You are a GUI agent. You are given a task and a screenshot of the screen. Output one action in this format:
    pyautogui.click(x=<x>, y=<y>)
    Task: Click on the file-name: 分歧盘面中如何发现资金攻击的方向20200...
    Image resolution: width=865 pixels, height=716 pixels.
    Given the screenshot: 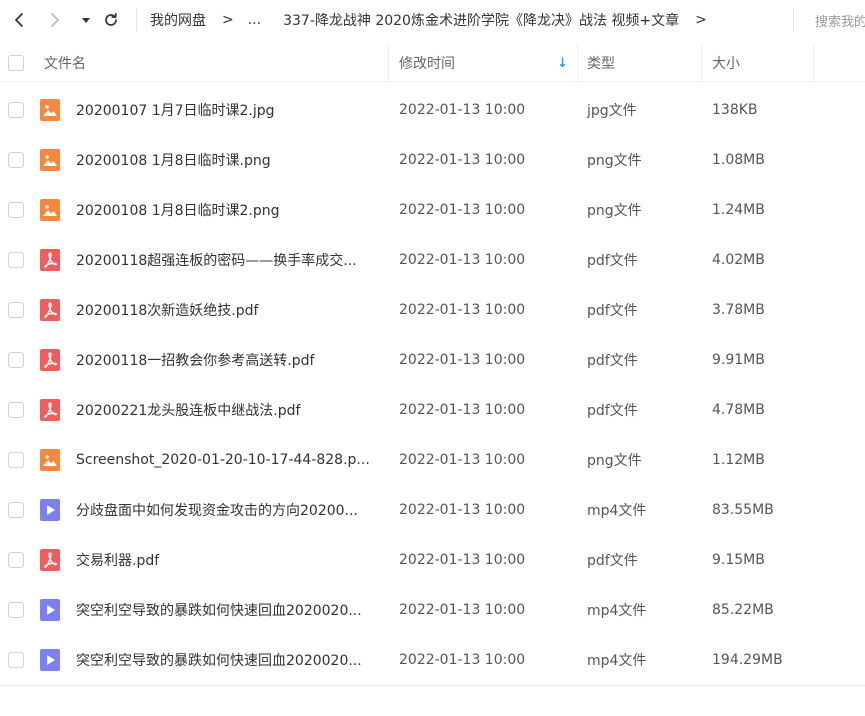 What is the action you would take?
    pyautogui.click(x=217, y=510)
    